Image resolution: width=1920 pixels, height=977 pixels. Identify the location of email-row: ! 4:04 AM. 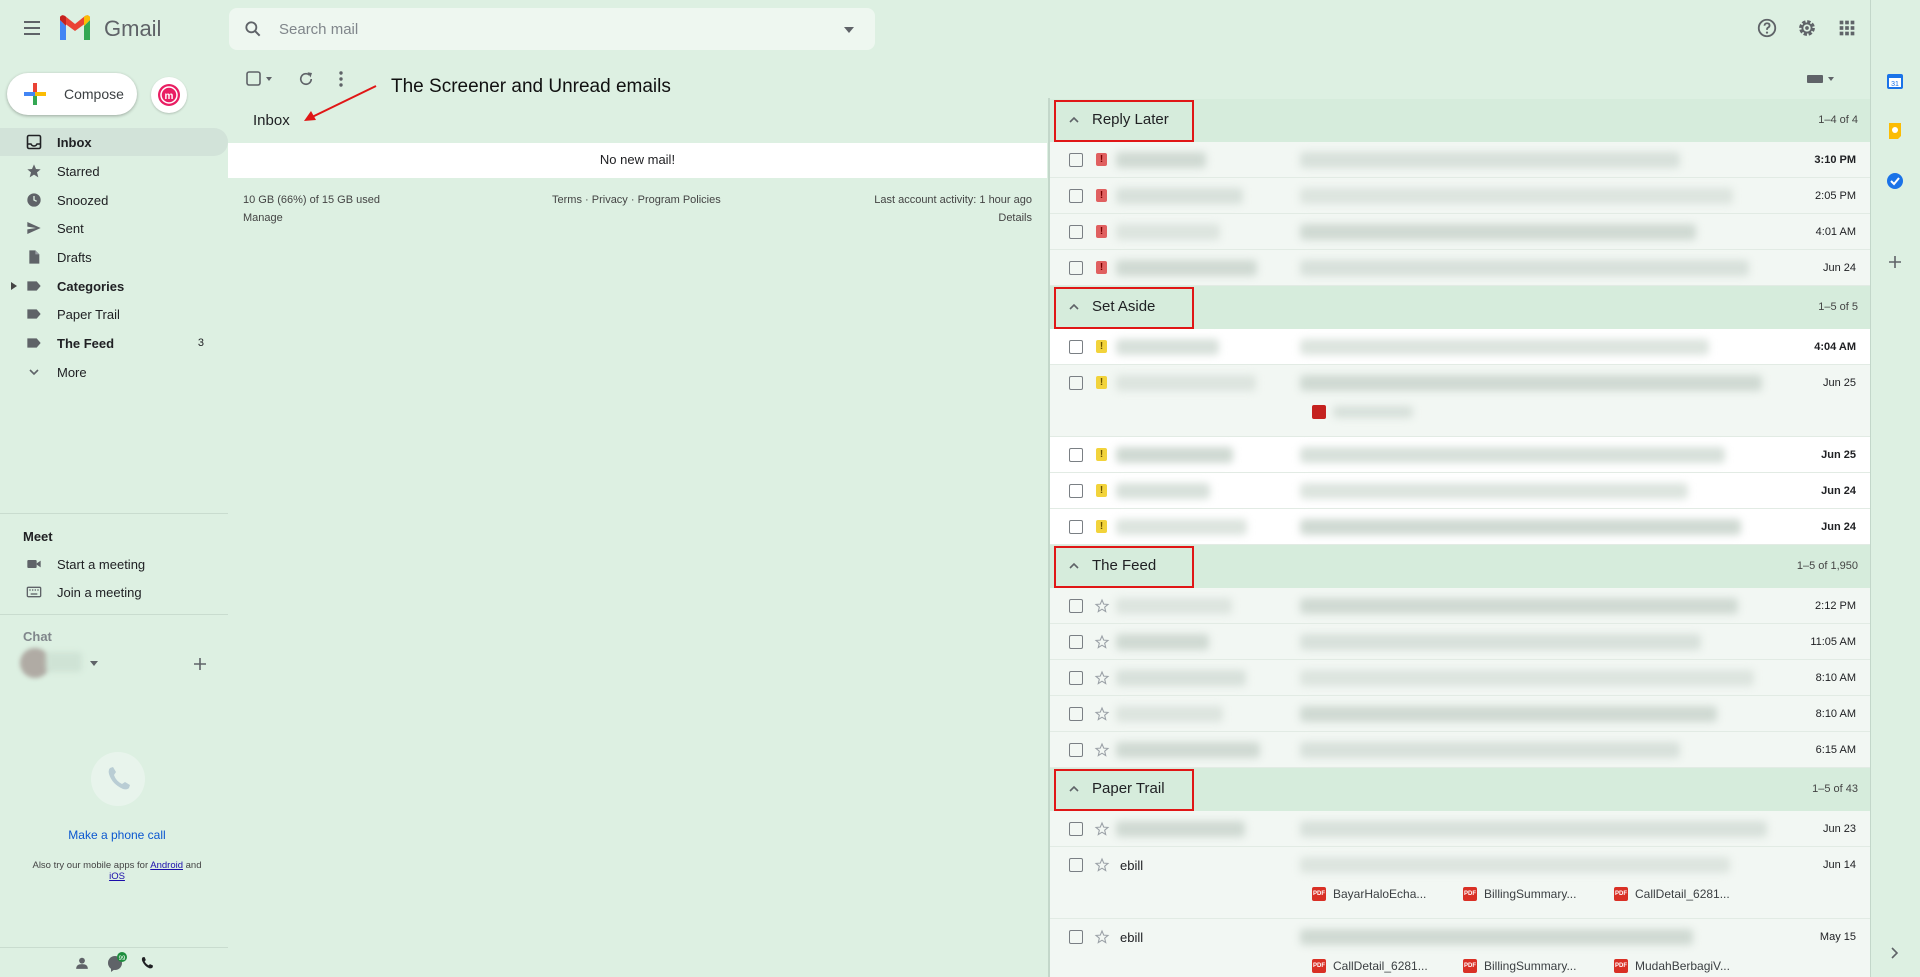
(1460, 347).